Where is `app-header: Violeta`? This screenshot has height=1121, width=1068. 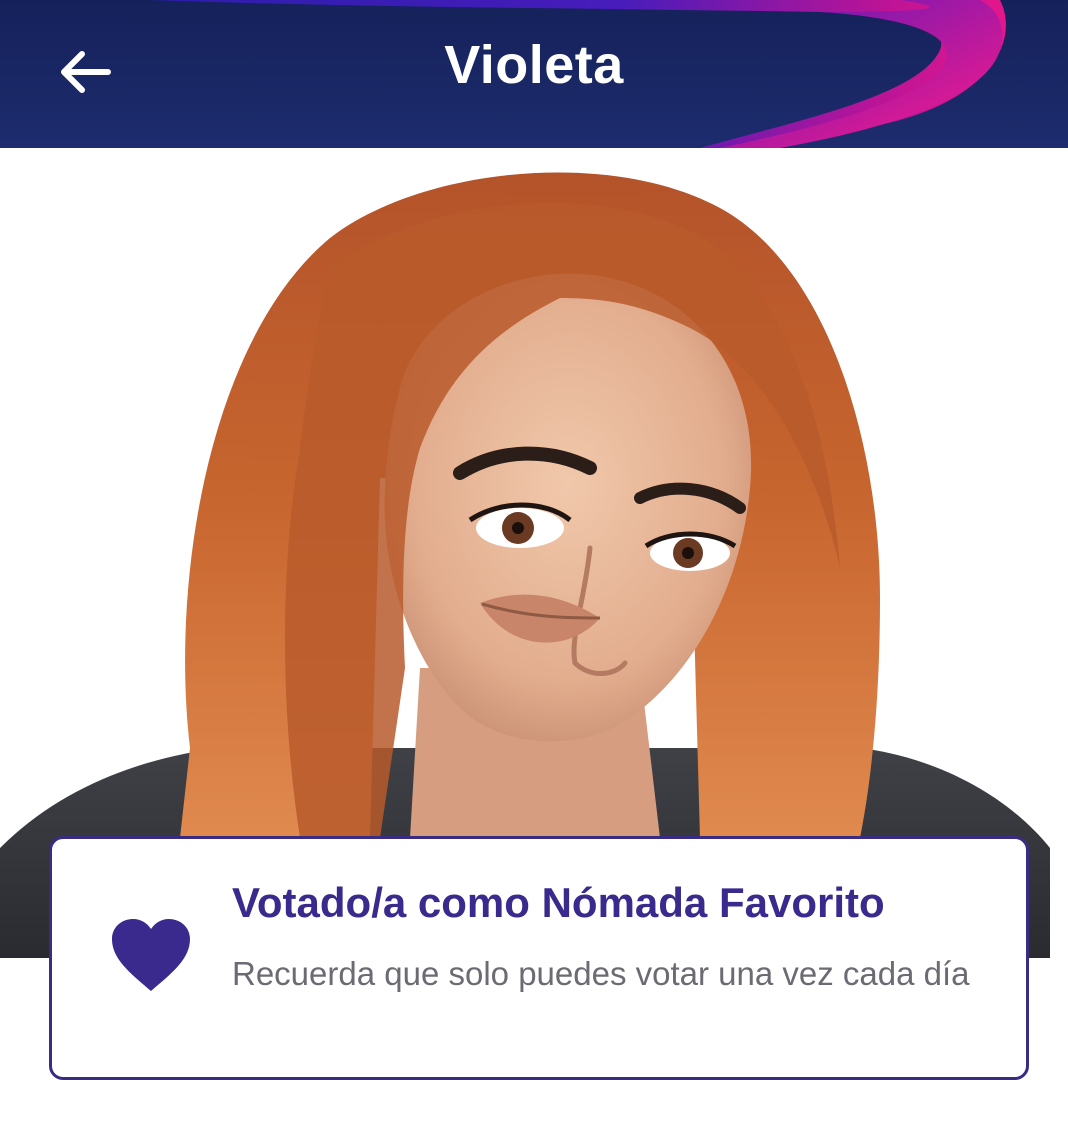 app-header: Violeta is located at coordinates (534, 74).